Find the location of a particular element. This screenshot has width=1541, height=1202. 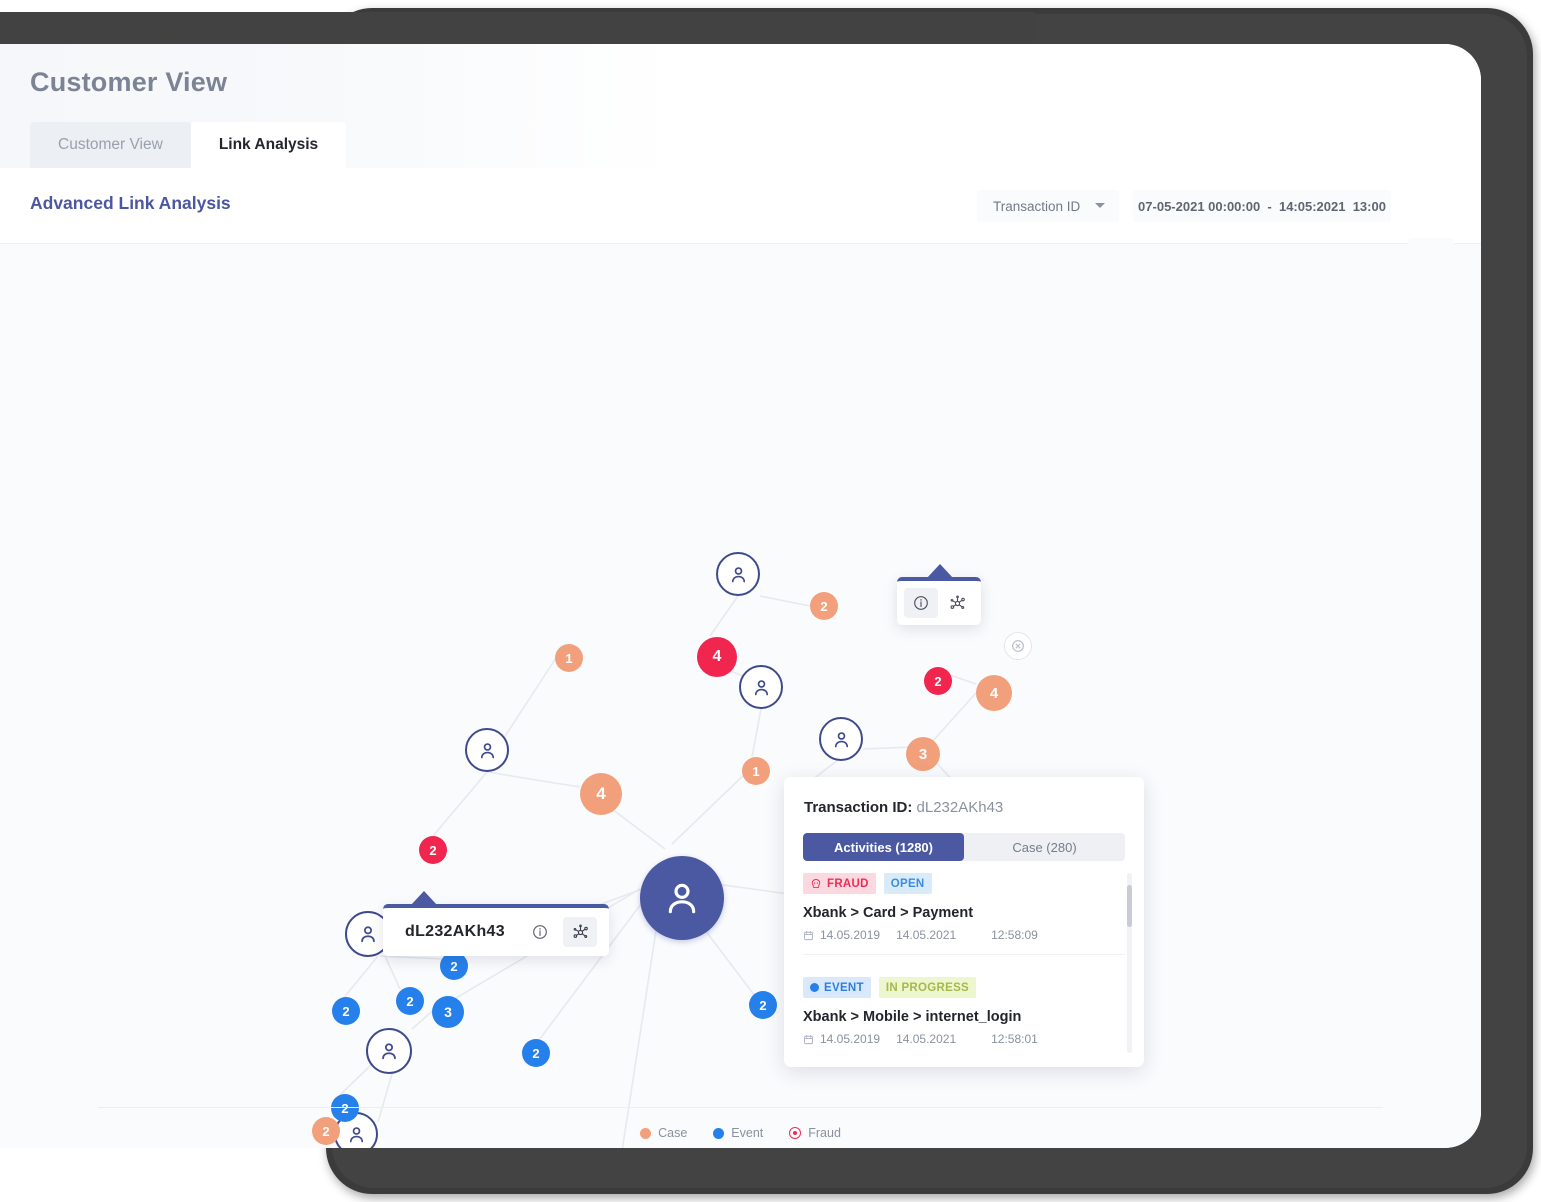

scrollbar is located at coordinates (1129, 963).